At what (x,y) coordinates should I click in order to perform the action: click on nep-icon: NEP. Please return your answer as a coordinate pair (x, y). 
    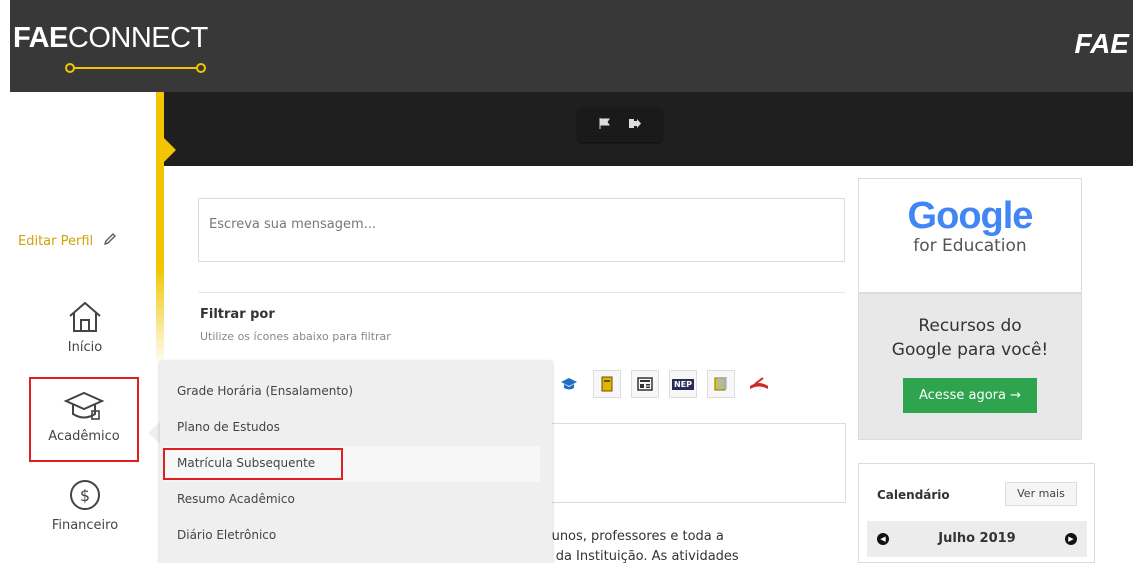
    Looking at the image, I should click on (683, 384).